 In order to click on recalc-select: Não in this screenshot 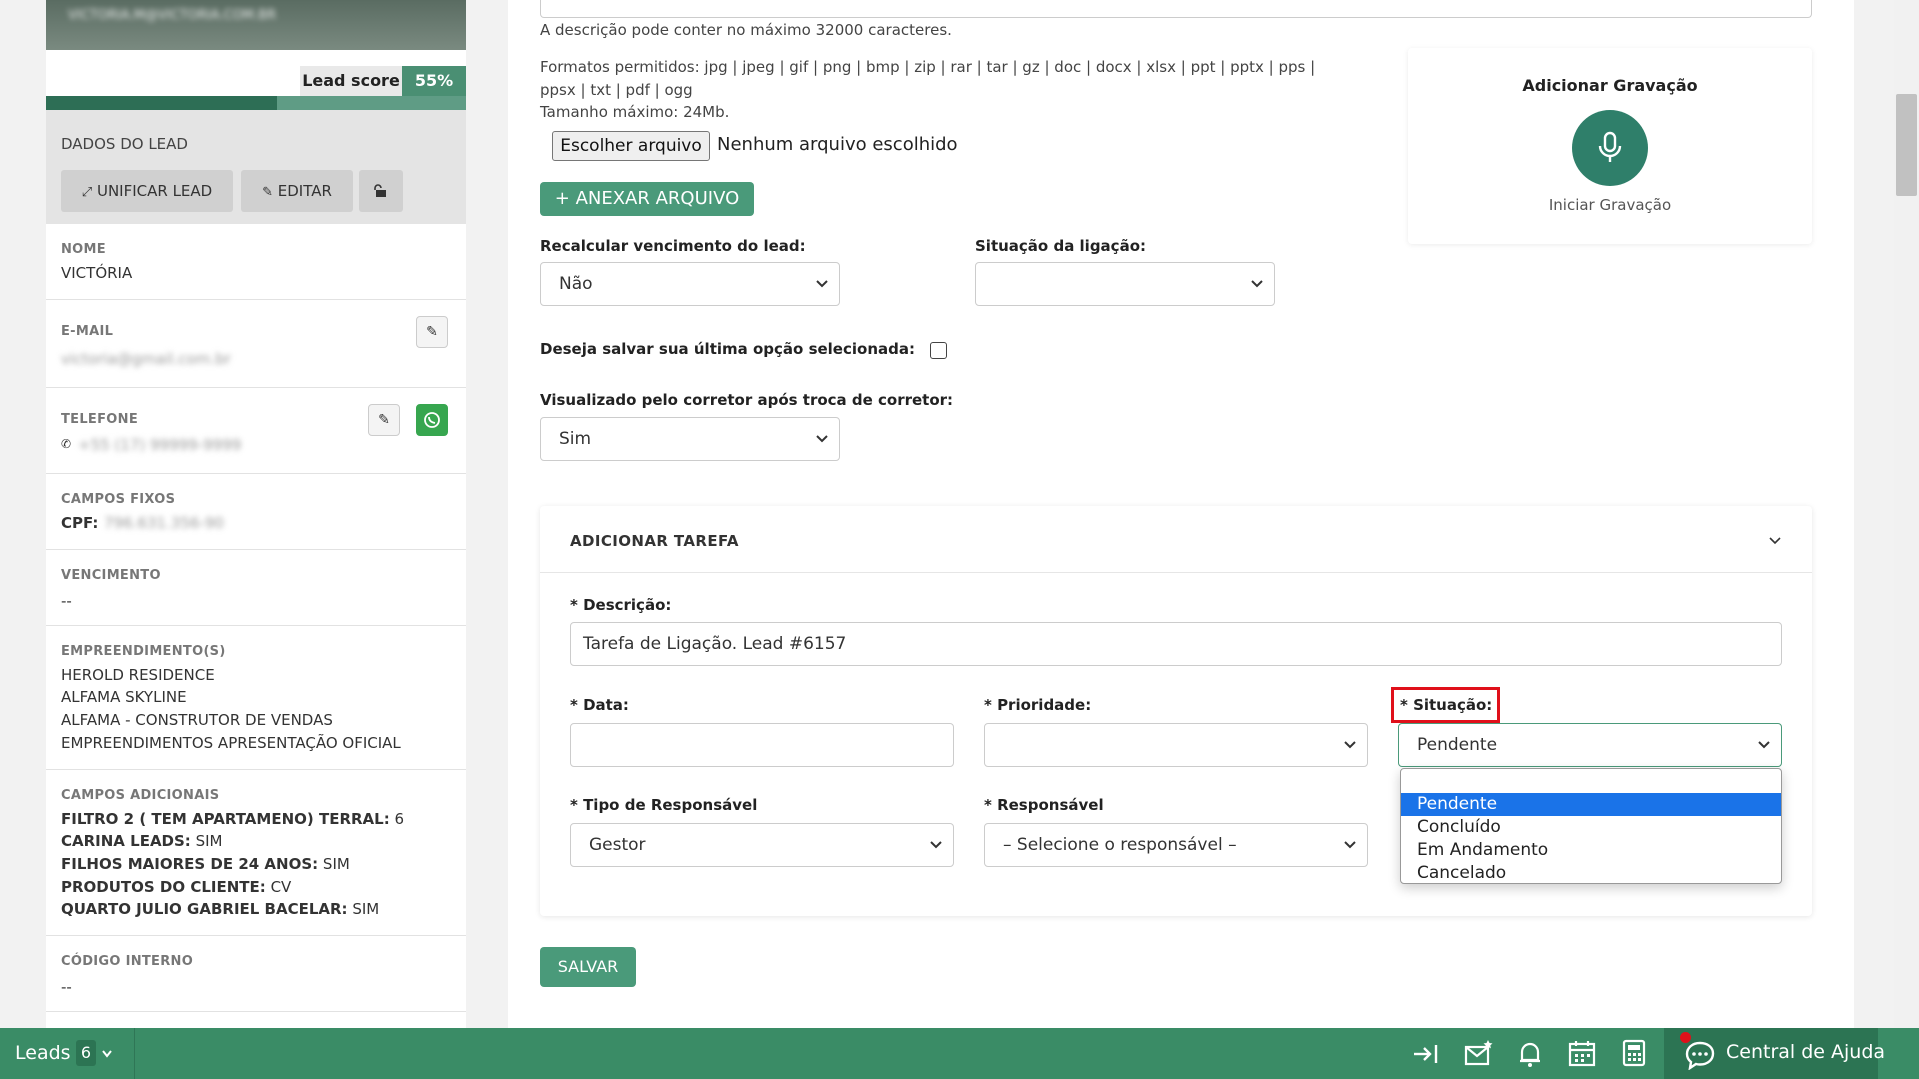, I will do `click(690, 284)`.